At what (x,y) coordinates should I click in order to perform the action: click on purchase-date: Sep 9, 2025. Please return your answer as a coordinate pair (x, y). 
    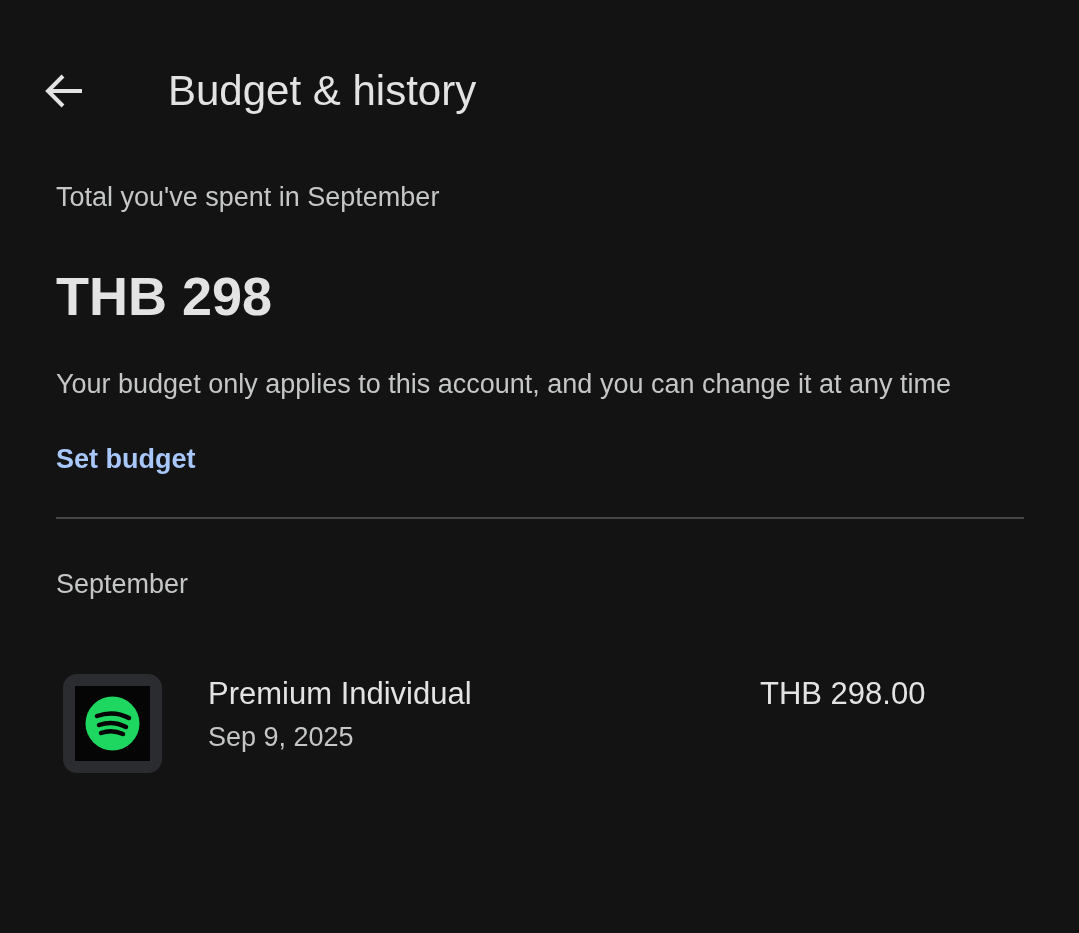
    Looking at the image, I should click on (281, 737).